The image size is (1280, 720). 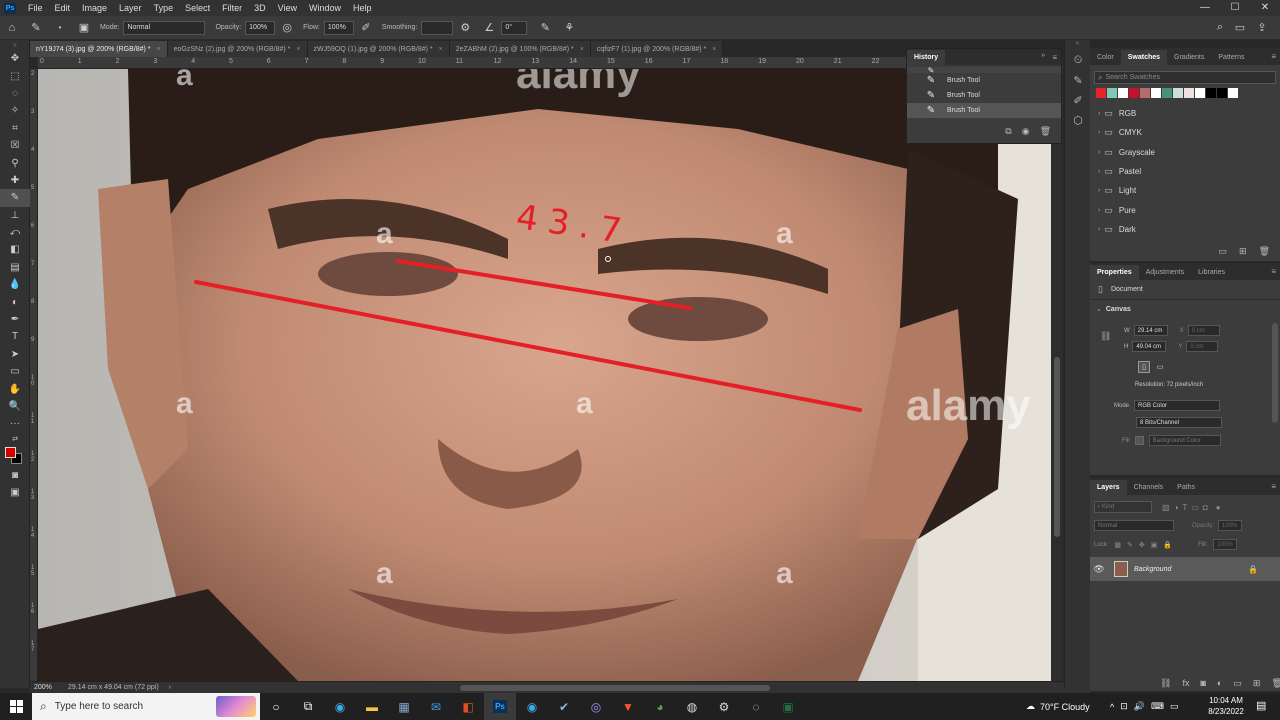 I want to click on x-field: 0 cm, so click(x=1203, y=330).